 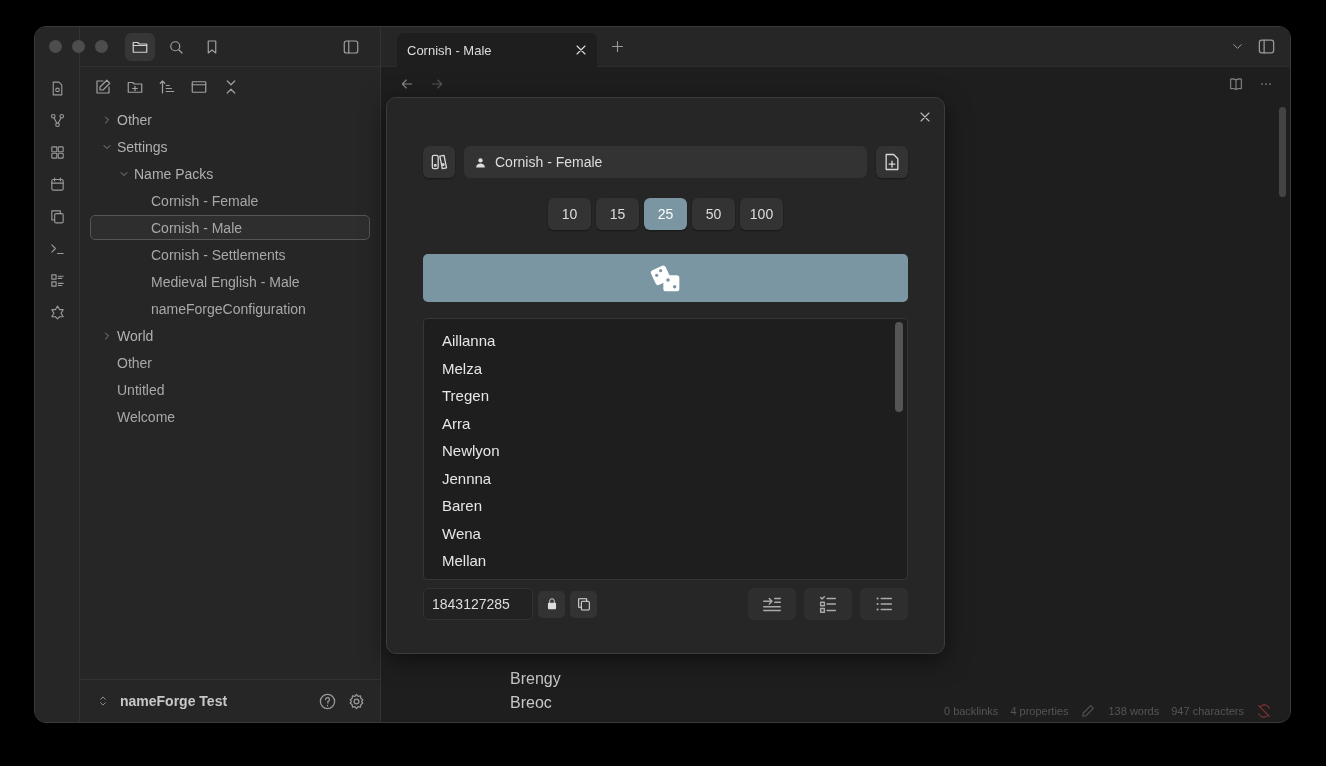 I want to click on reading-view-icon, so click(x=1236, y=84).